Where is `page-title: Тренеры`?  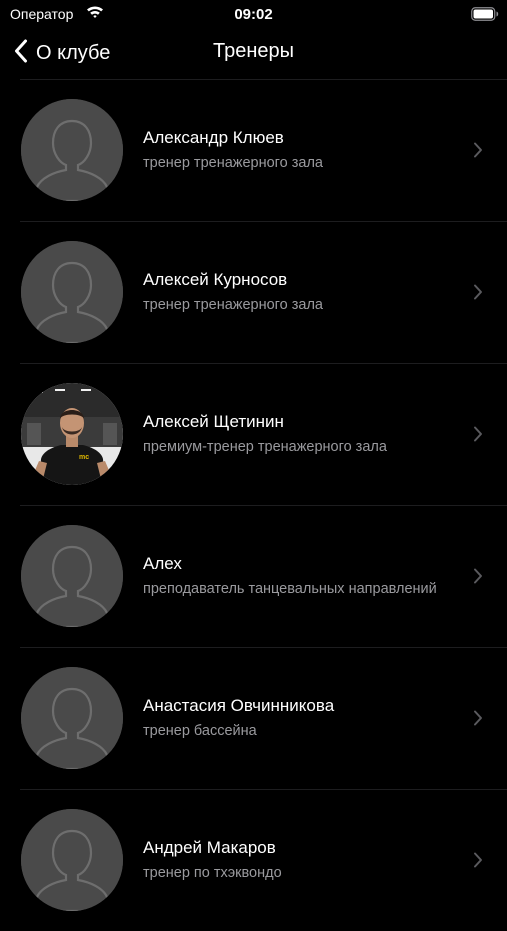
page-title: Тренеры is located at coordinates (253, 51).